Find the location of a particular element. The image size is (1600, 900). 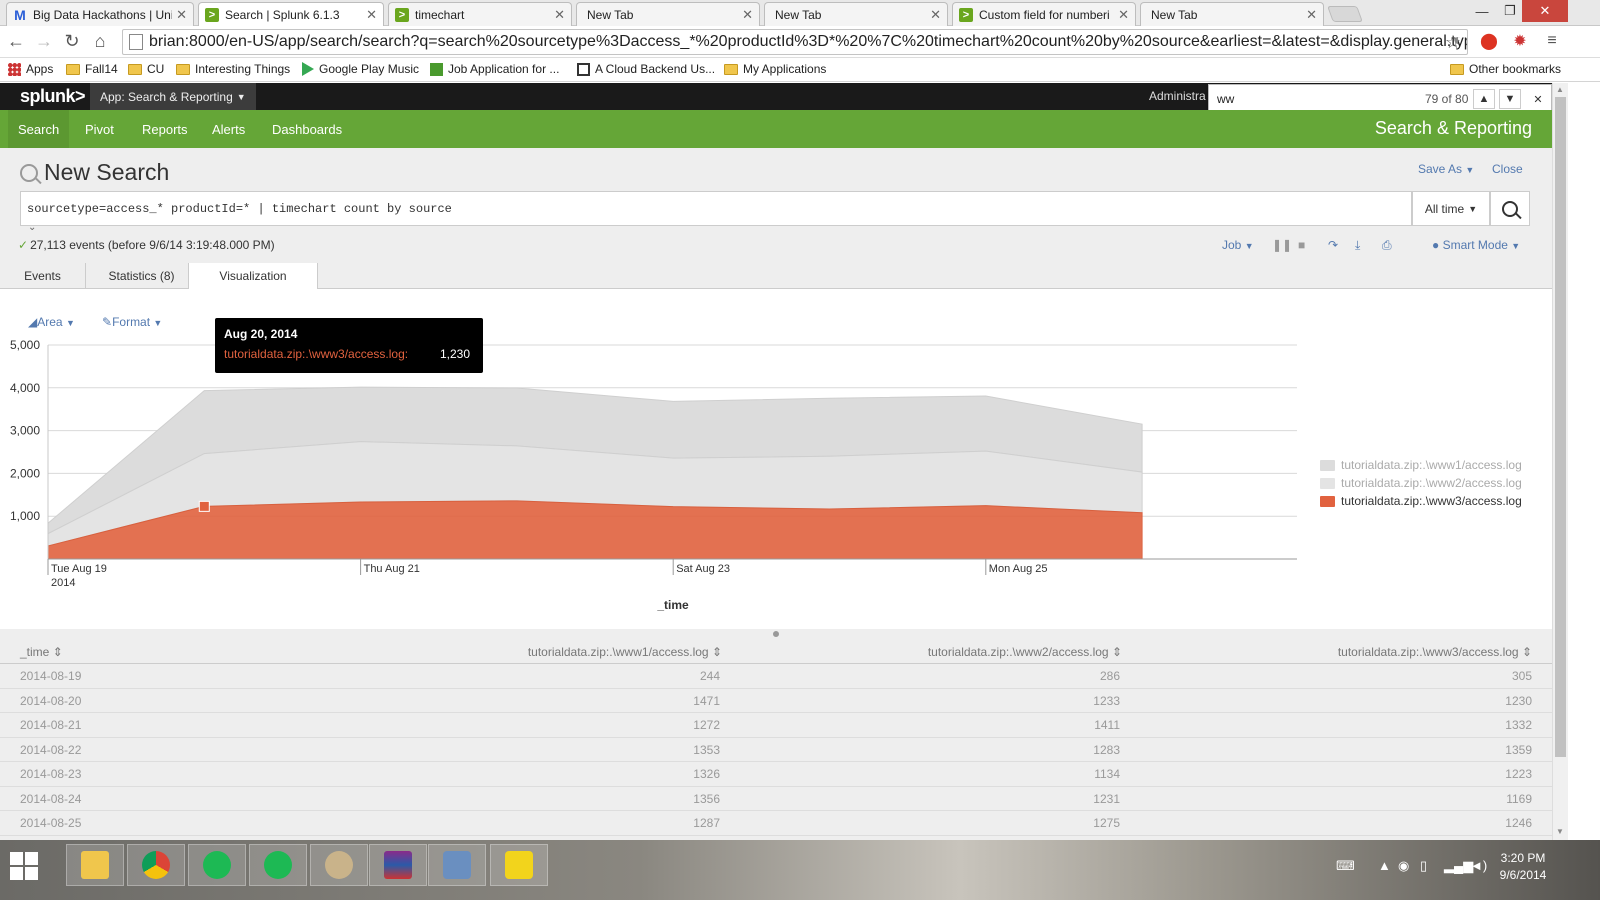

bookmark-folder: CU is located at coordinates (146, 69).